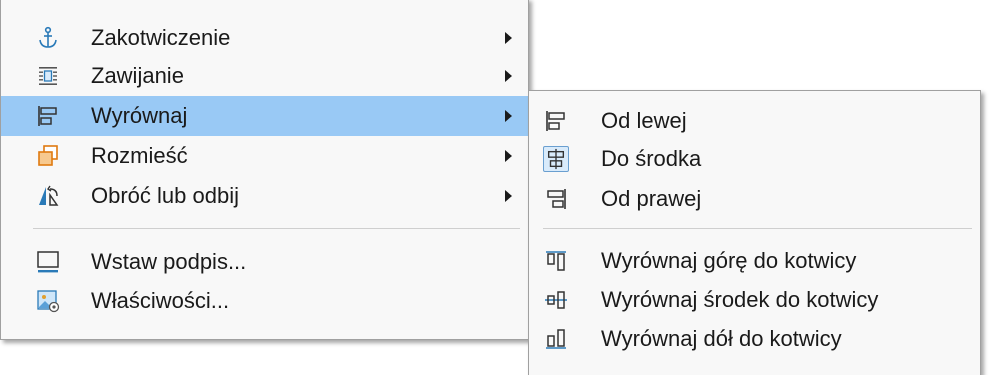  What do you see at coordinates (556, 300) in the screenshot?
I see `align-middle-anchor-icon` at bounding box center [556, 300].